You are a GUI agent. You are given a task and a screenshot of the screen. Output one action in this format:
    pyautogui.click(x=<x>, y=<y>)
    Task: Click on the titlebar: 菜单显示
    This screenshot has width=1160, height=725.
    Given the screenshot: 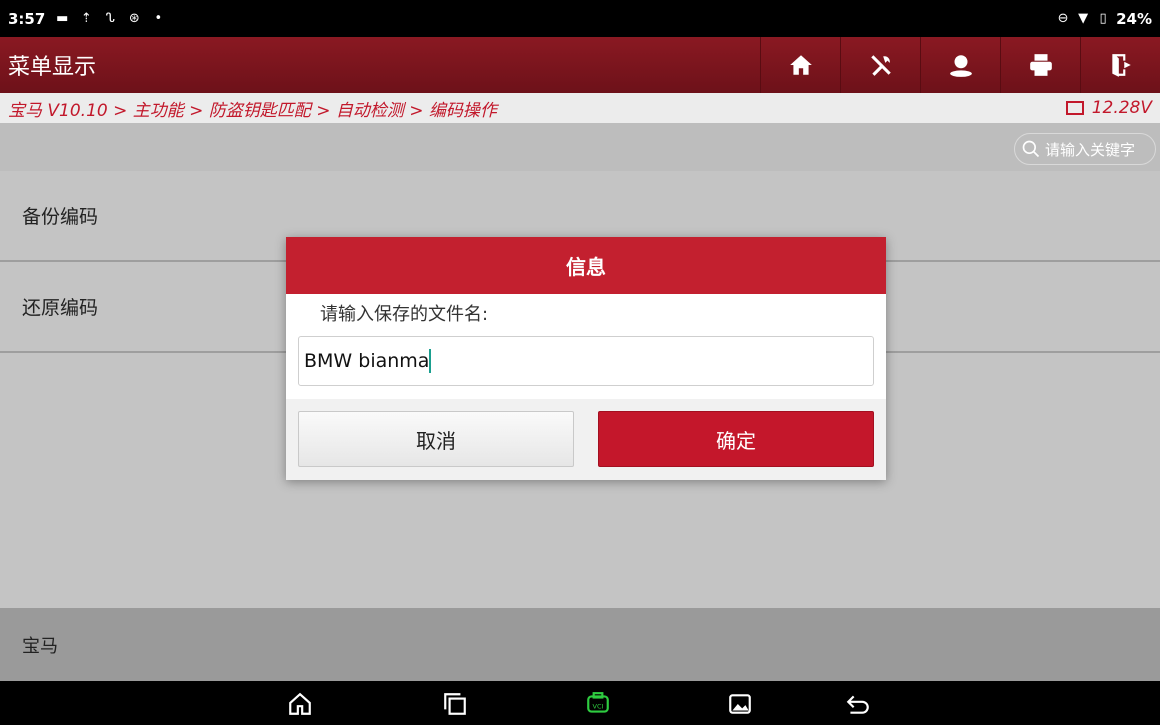 What is the action you would take?
    pyautogui.click(x=580, y=65)
    